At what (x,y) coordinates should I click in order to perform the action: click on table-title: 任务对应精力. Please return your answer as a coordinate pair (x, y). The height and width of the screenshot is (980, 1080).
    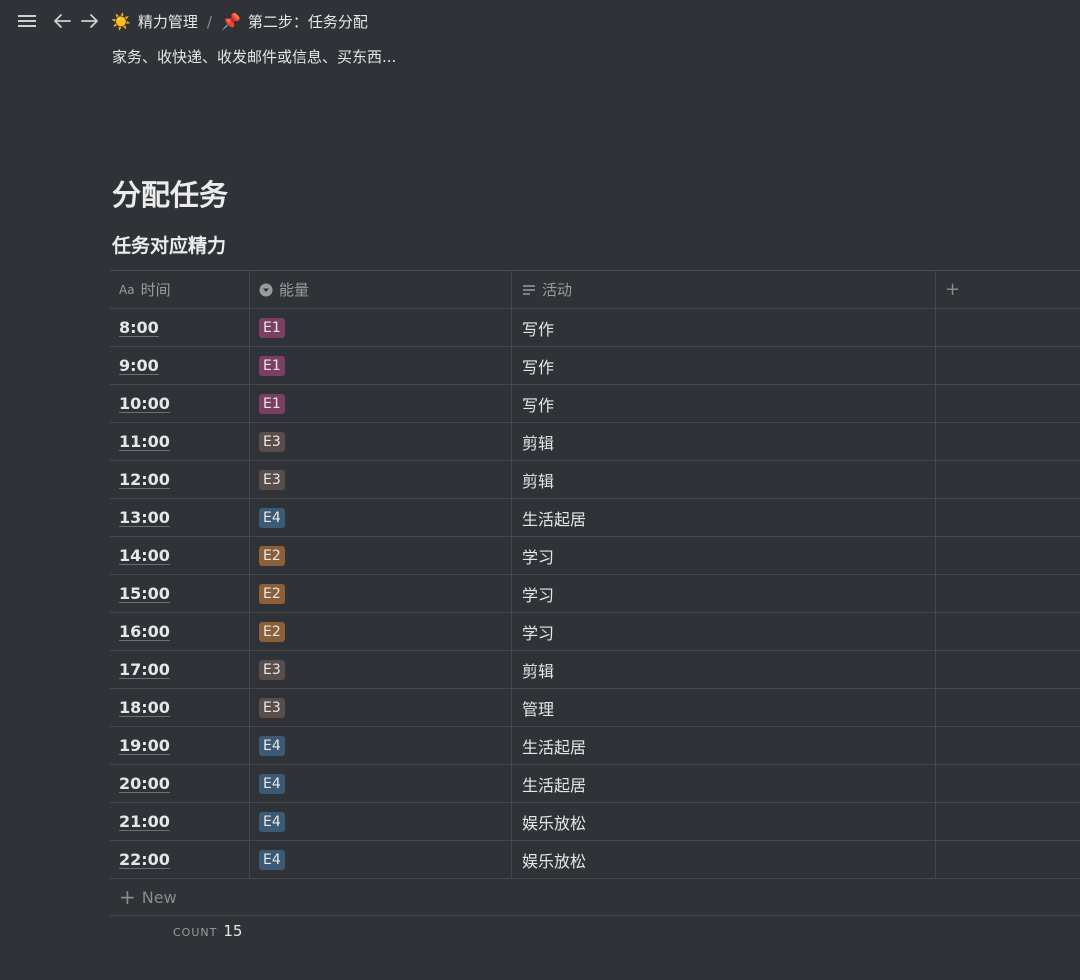
    Looking at the image, I should click on (169, 244).